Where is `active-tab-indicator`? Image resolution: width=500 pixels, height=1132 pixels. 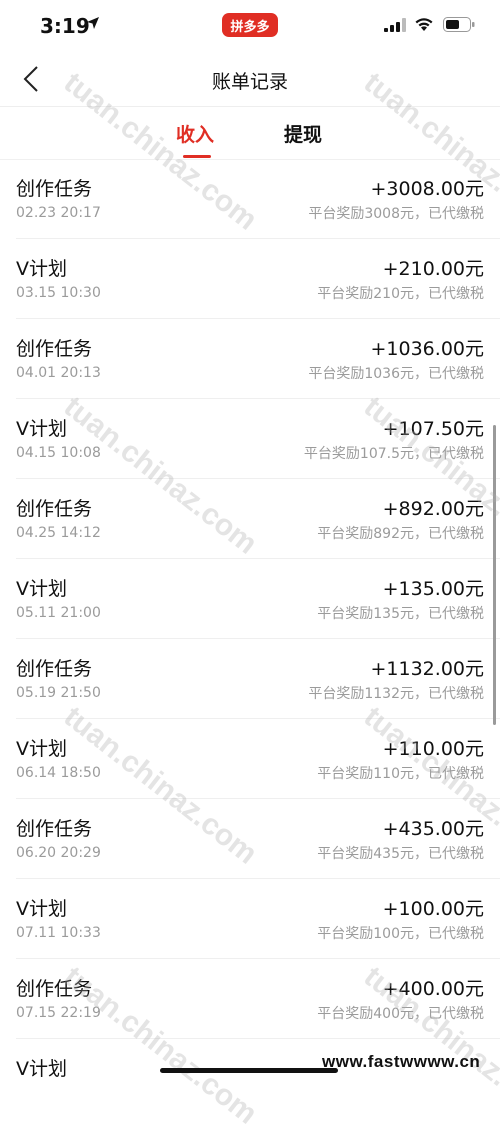
active-tab-indicator is located at coordinates (197, 156).